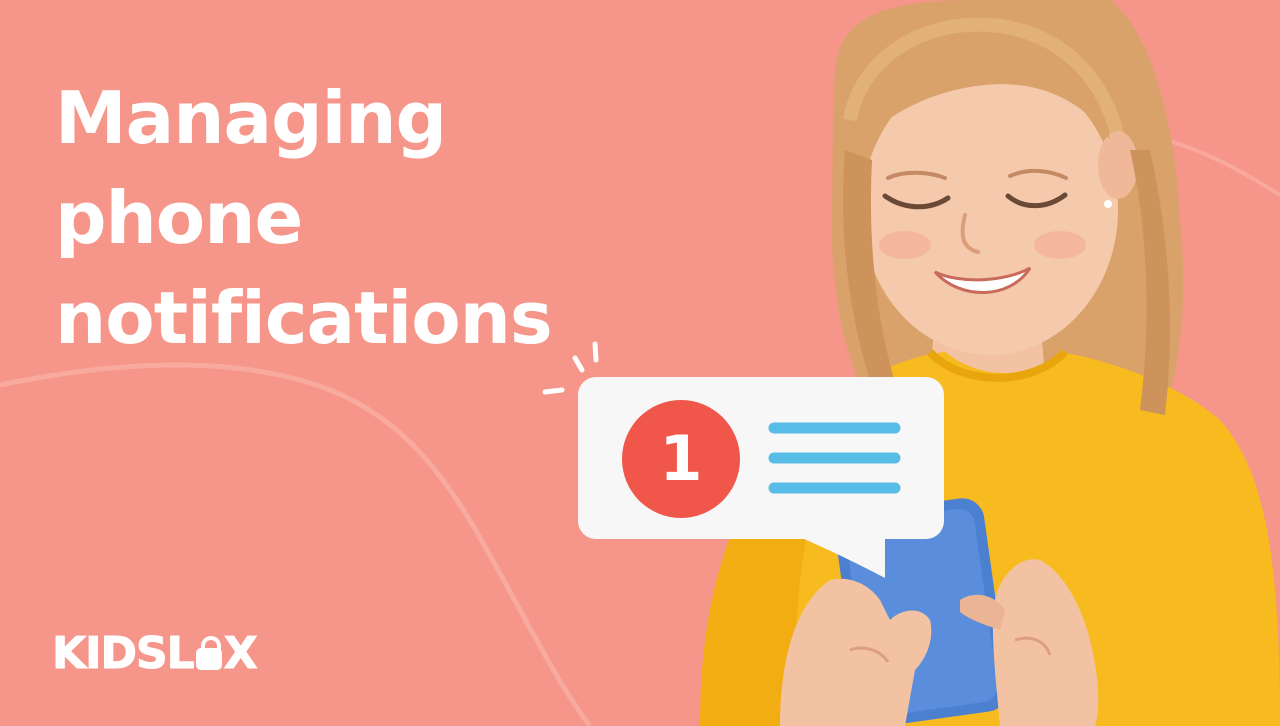 The width and height of the screenshot is (1280, 726). Describe the element at coordinates (681, 459) in the screenshot. I see `notification-count-badge: 1` at that location.